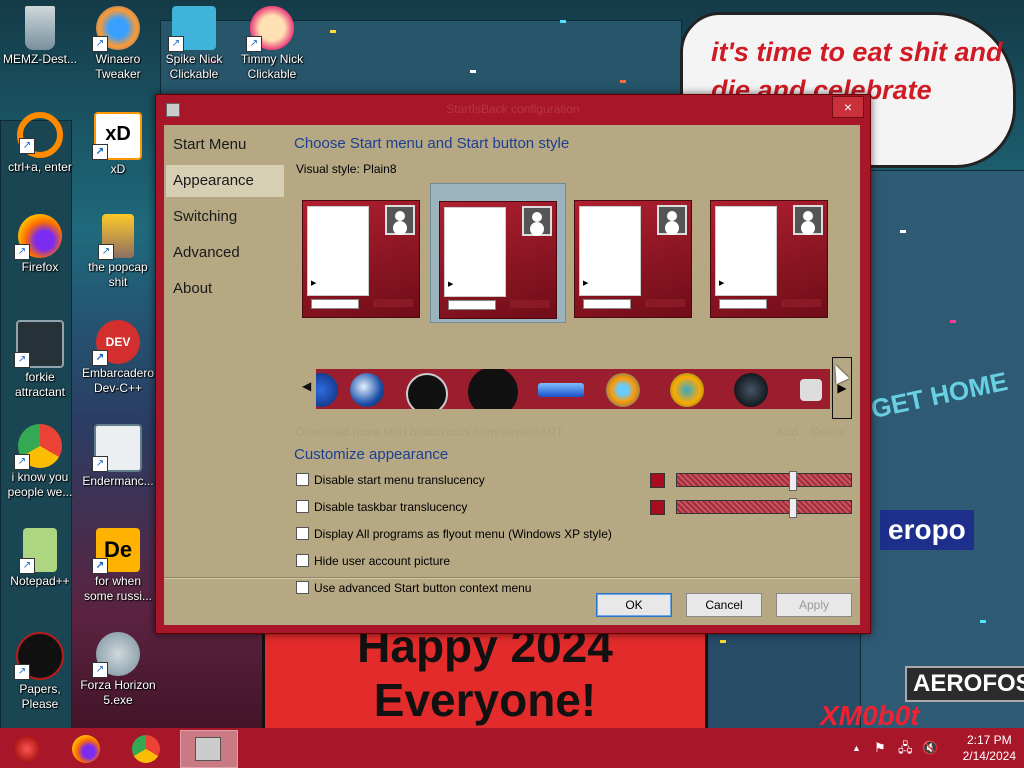 The width and height of the screenshot is (1024, 768). What do you see at coordinates (848, 107) in the screenshot?
I see `close-button: ×` at bounding box center [848, 107].